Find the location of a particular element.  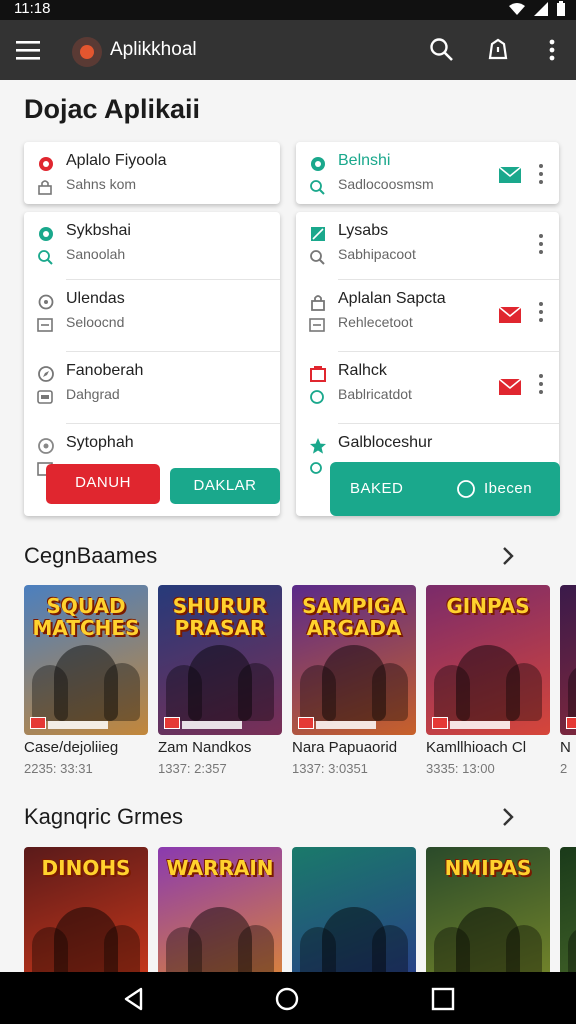

game-art-title: WARRAIN is located at coordinates (220, 868).